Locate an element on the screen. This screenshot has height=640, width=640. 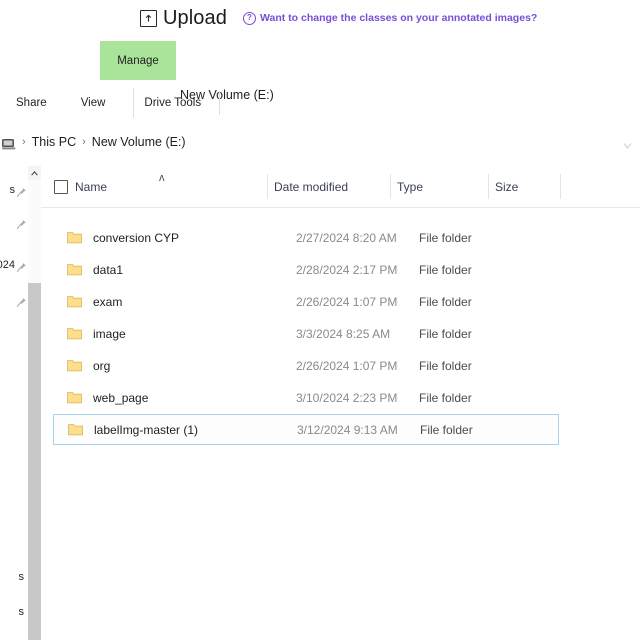
breadcrumb-new-volume: New Volume (E:) is located at coordinates (139, 142).